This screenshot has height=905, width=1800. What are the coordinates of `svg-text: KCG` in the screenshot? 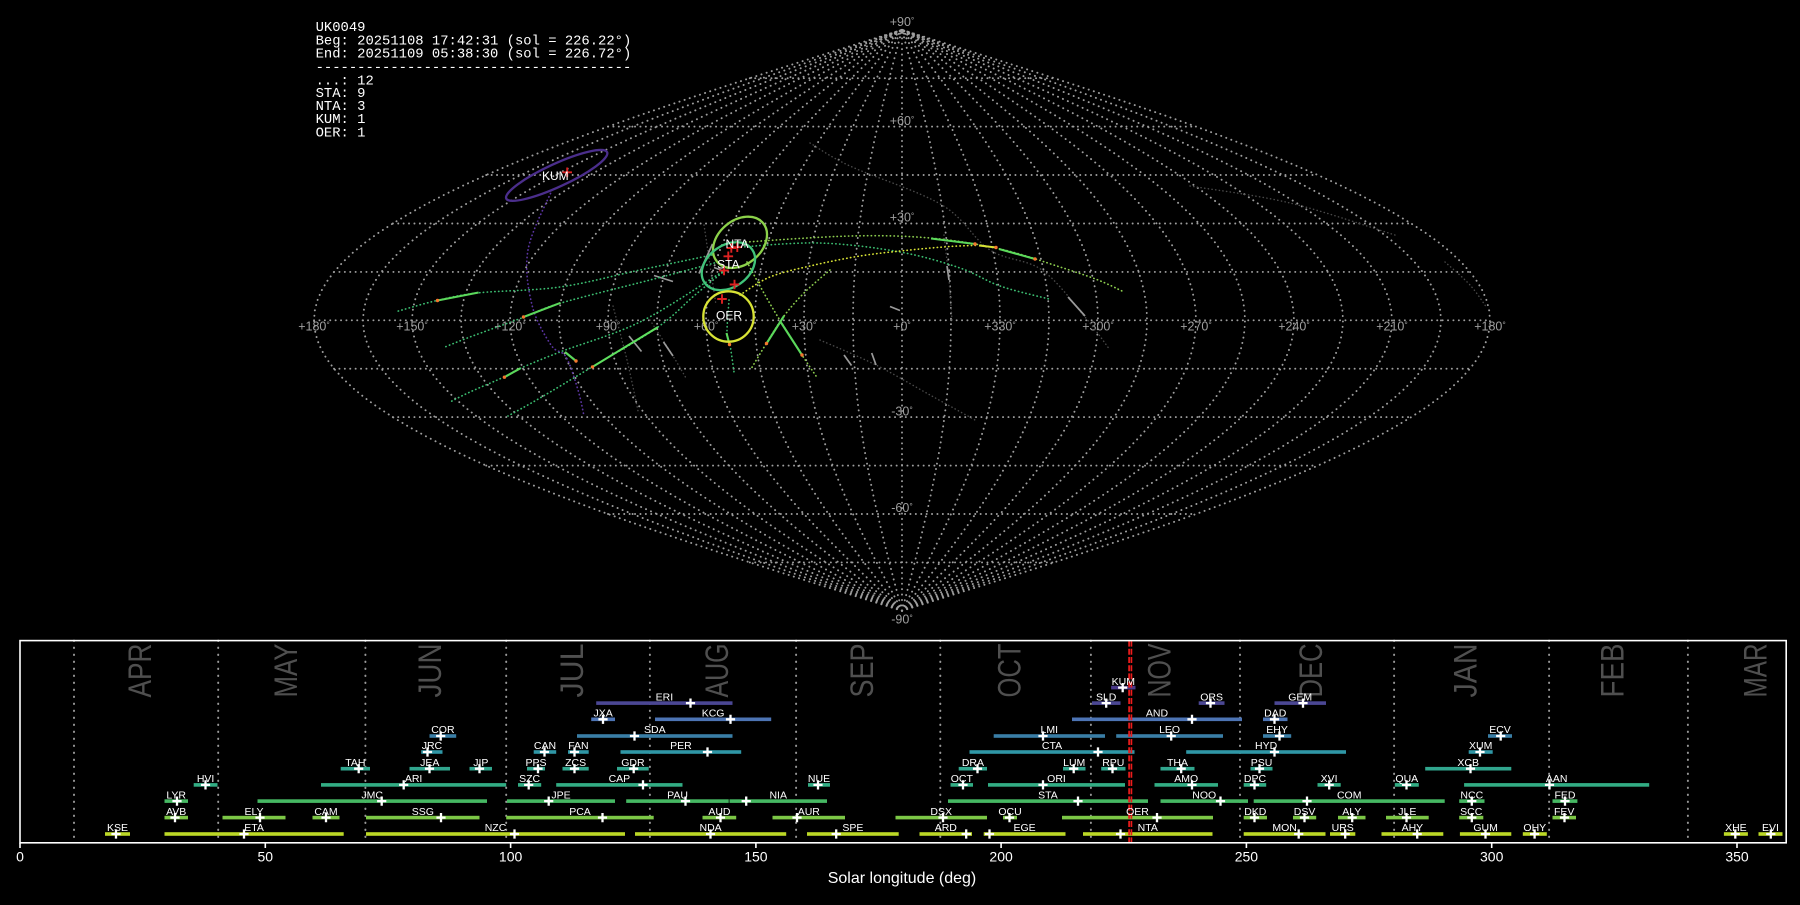 It's located at (713, 714).